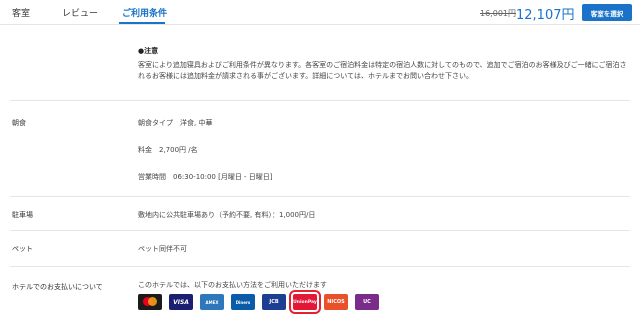 This screenshot has width=640, height=322. What do you see at coordinates (243, 302) in the screenshot?
I see `diners-icon: Diners` at bounding box center [243, 302].